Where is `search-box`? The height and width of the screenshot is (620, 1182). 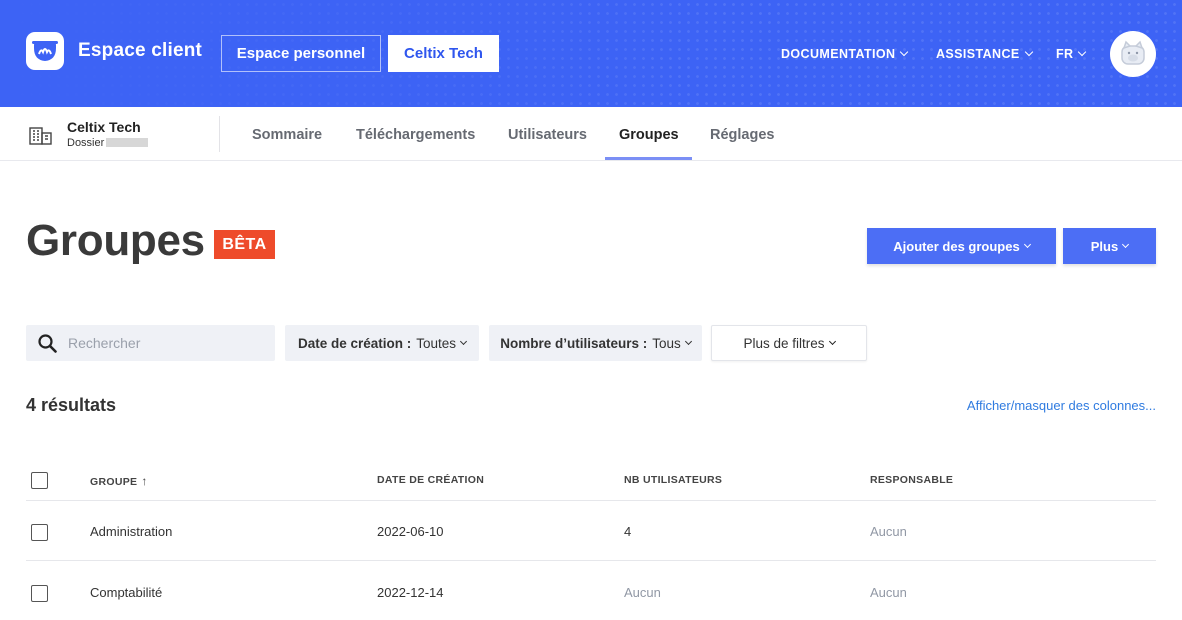
search-box is located at coordinates (150, 343).